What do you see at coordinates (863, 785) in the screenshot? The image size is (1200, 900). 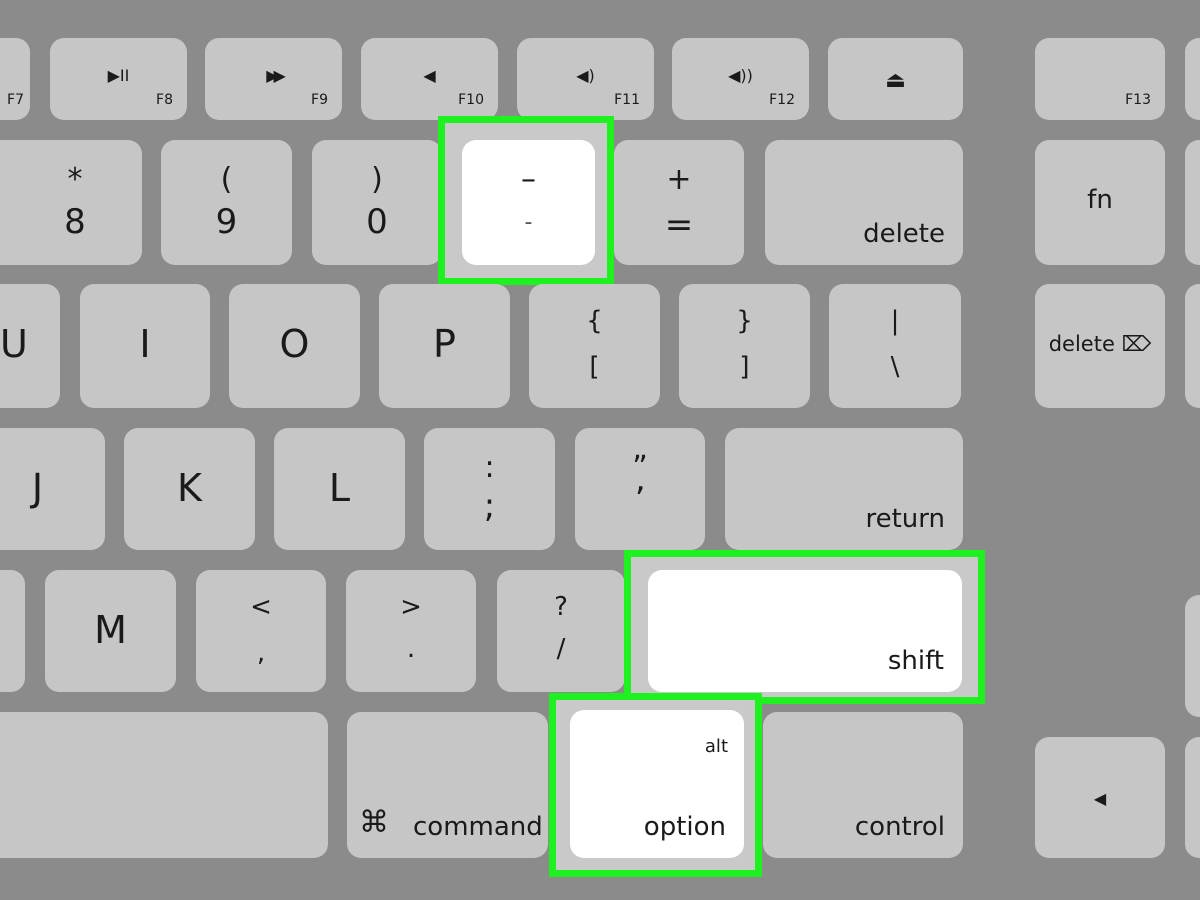 I see `key-control: control` at bounding box center [863, 785].